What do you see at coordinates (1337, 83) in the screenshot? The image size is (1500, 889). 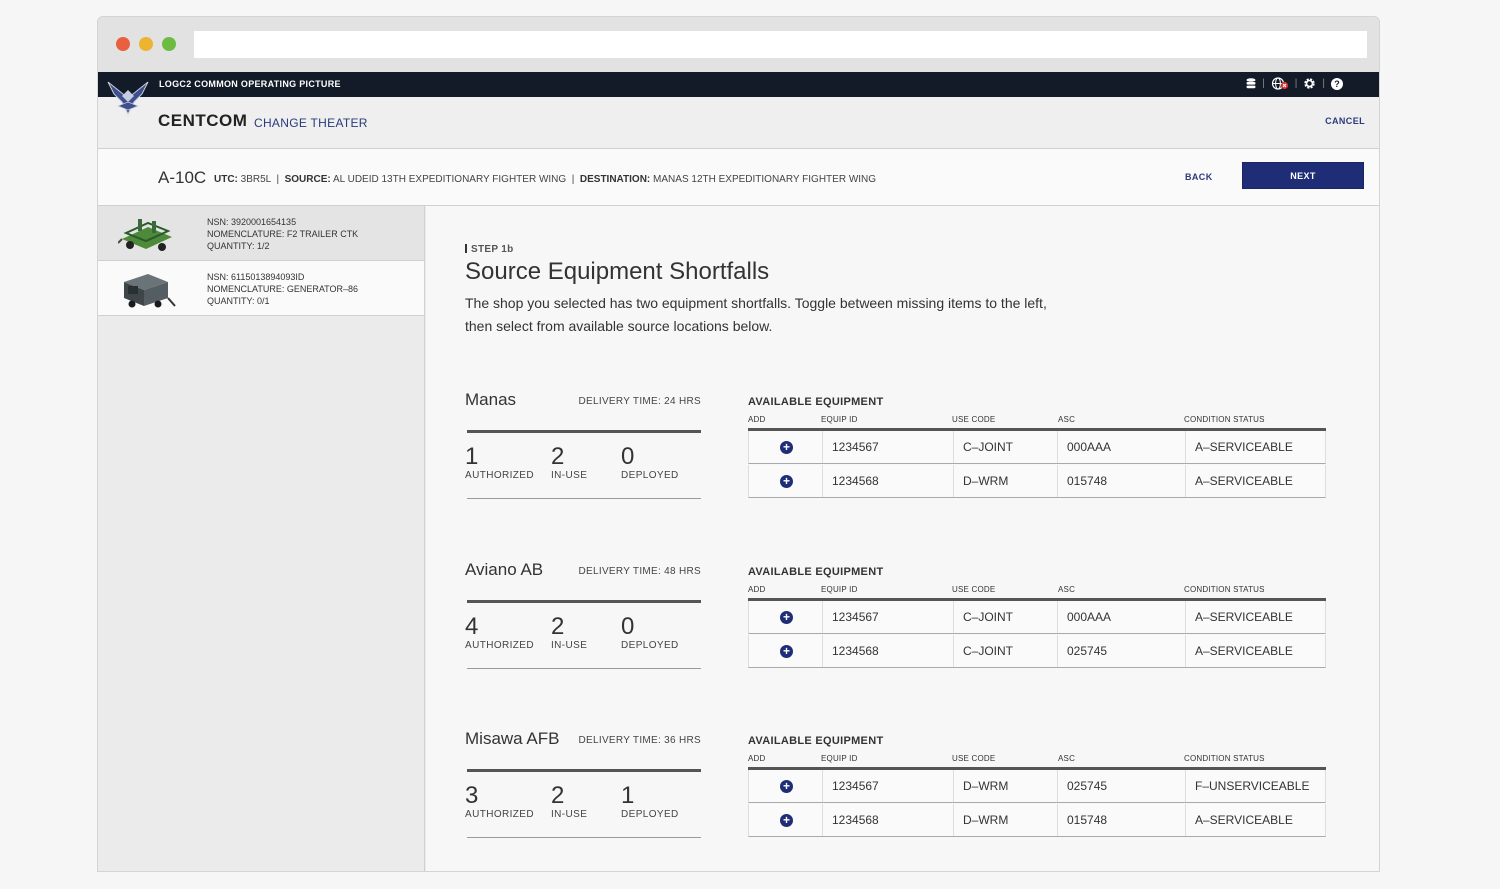 I see `help-icon: ?` at bounding box center [1337, 83].